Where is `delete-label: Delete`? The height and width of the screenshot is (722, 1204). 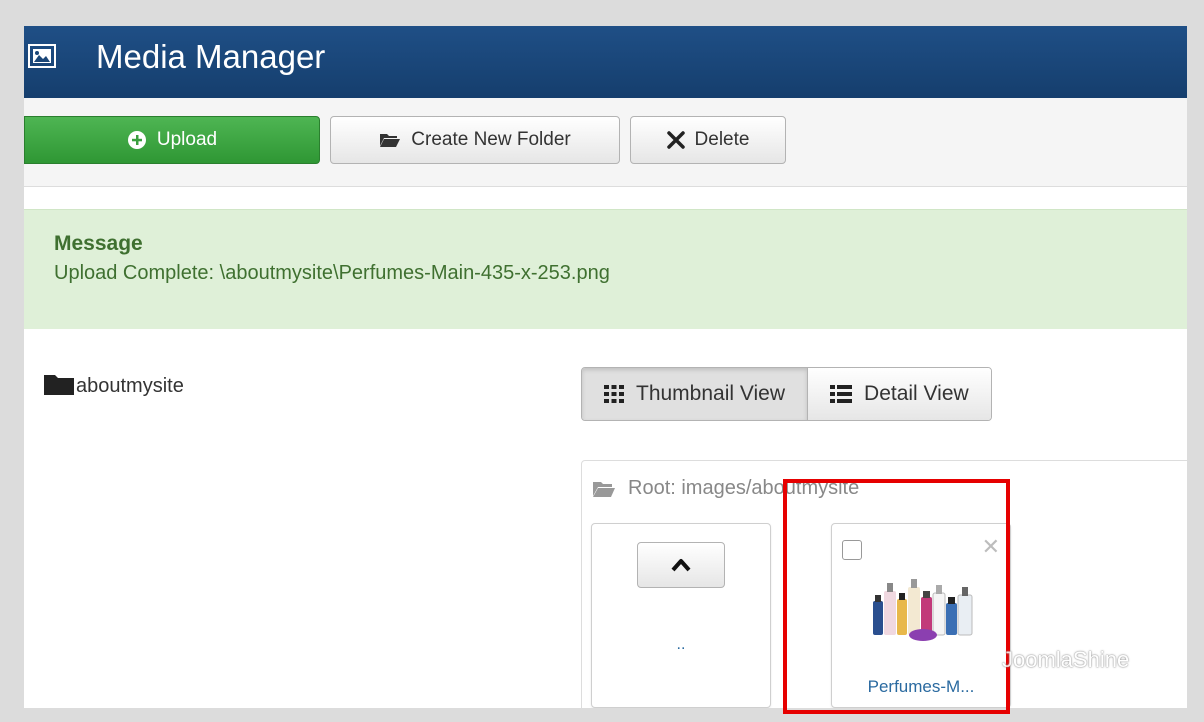
delete-label: Delete is located at coordinates (722, 139).